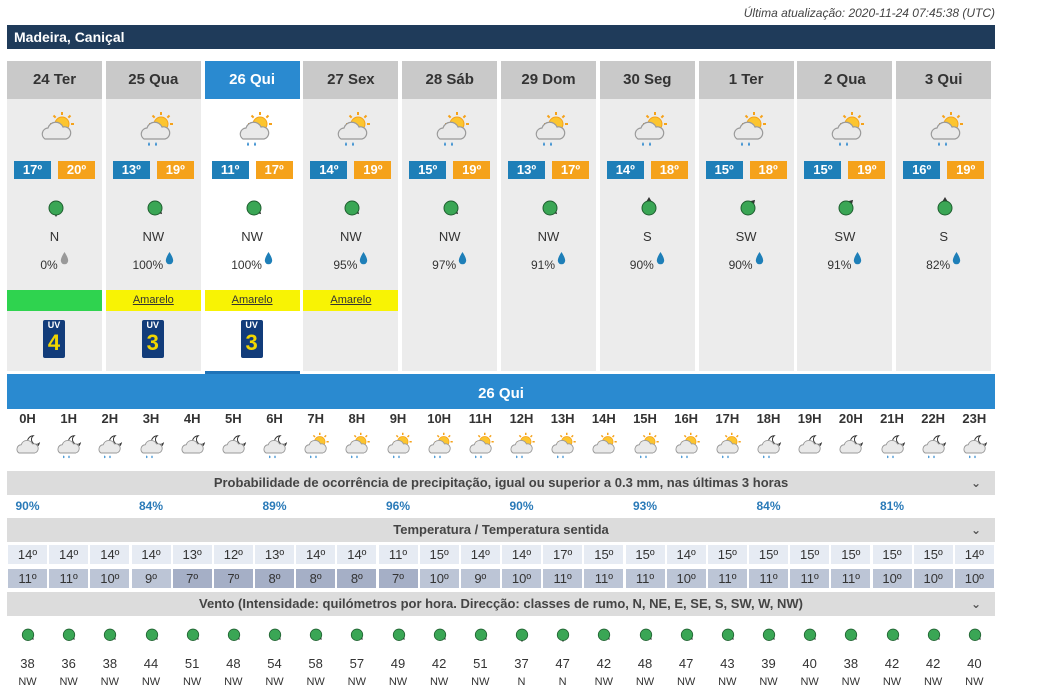  Describe the element at coordinates (274, 170) in the screenshot. I see `temp-max: 17º` at that location.